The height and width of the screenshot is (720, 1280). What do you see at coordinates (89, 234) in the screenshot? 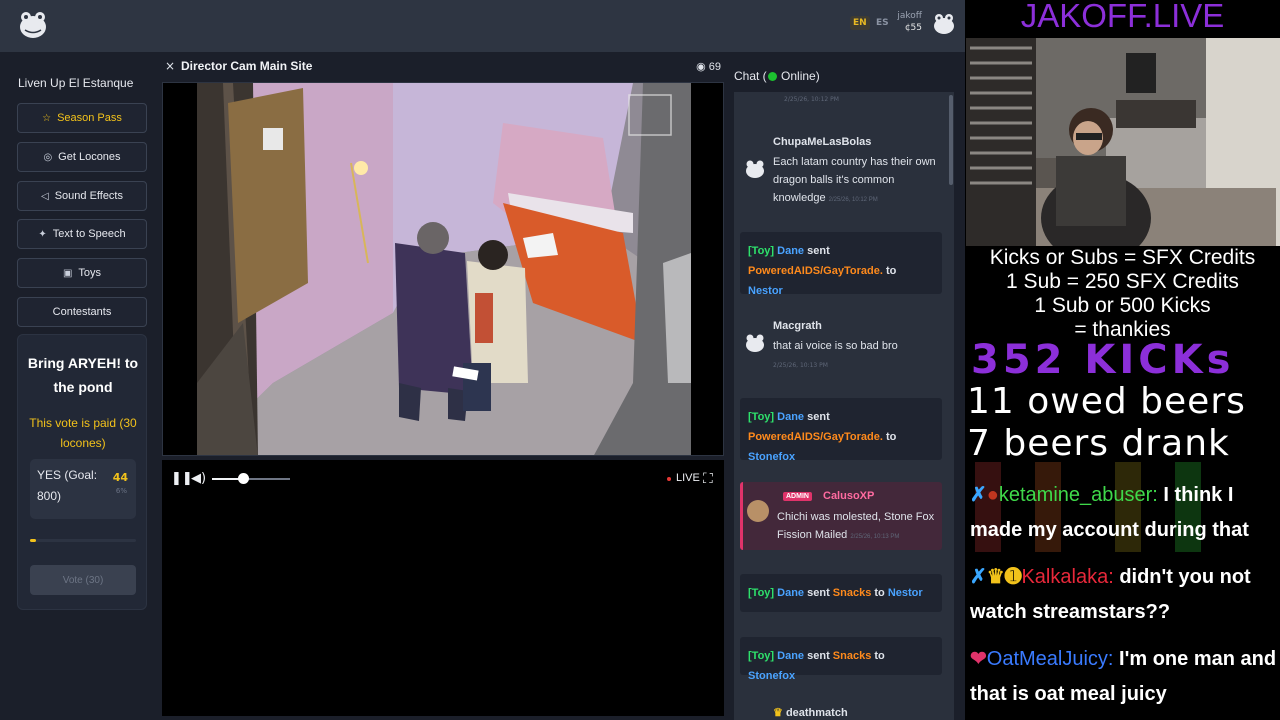
I see `text-to-speech-label: Text to Speech` at bounding box center [89, 234].